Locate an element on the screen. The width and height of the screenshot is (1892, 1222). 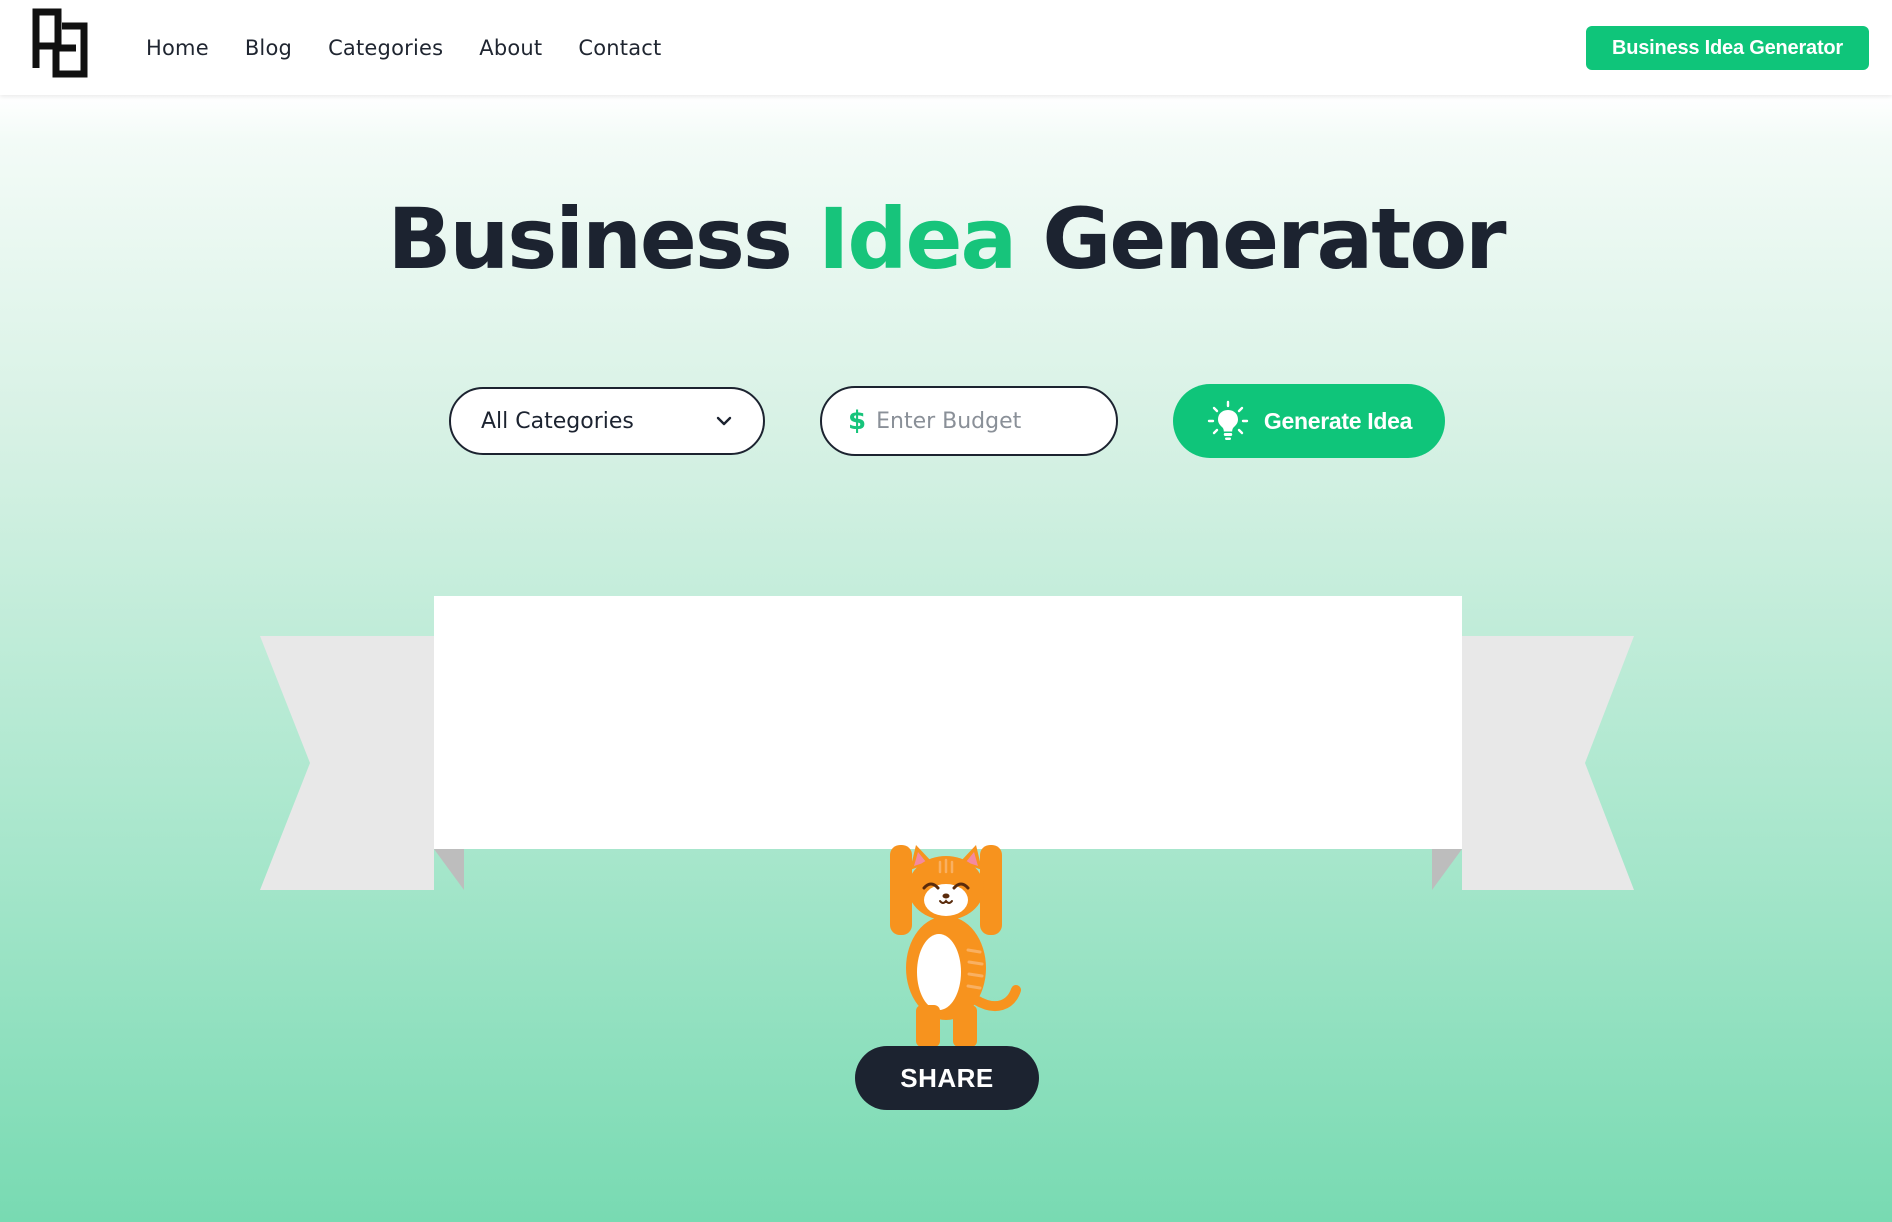
idea-result-card is located at coordinates (948, 722).